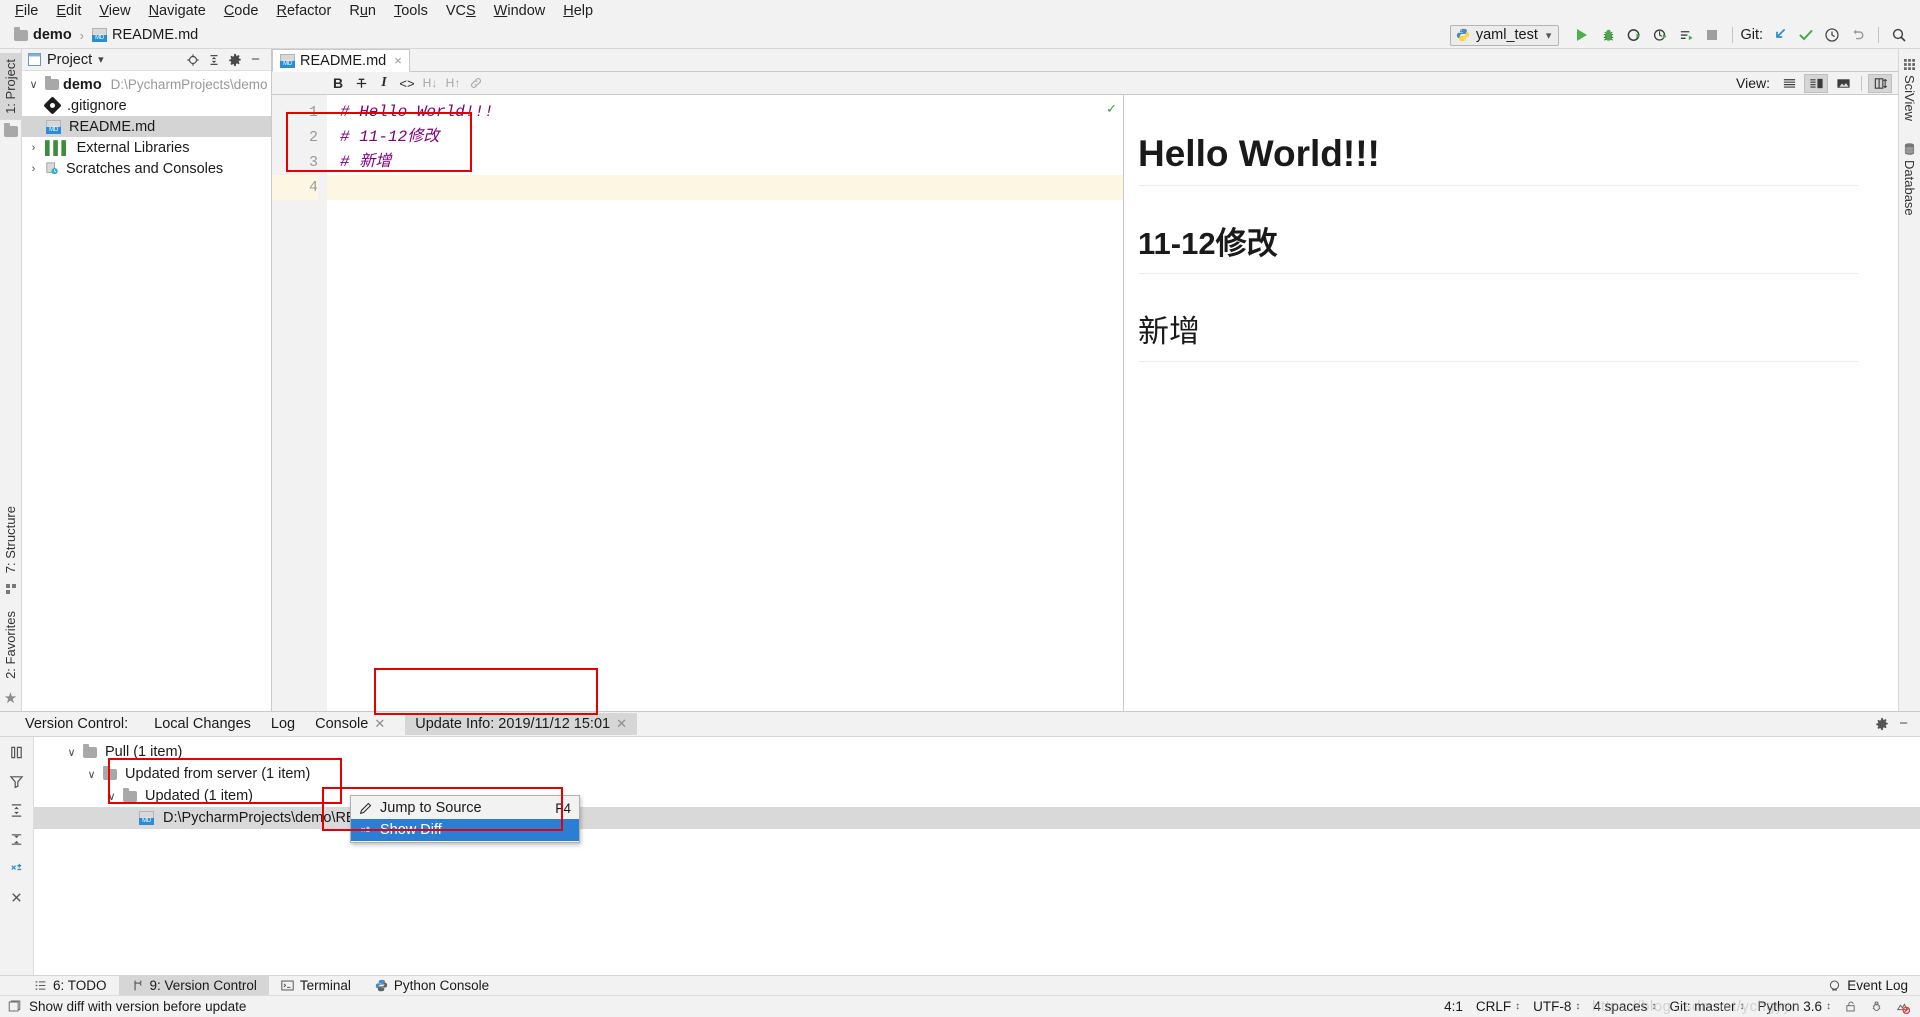 Image resolution: width=1920 pixels, height=1017 pixels. What do you see at coordinates (26, 11) in the screenshot?
I see `menu-item-file: File` at bounding box center [26, 11].